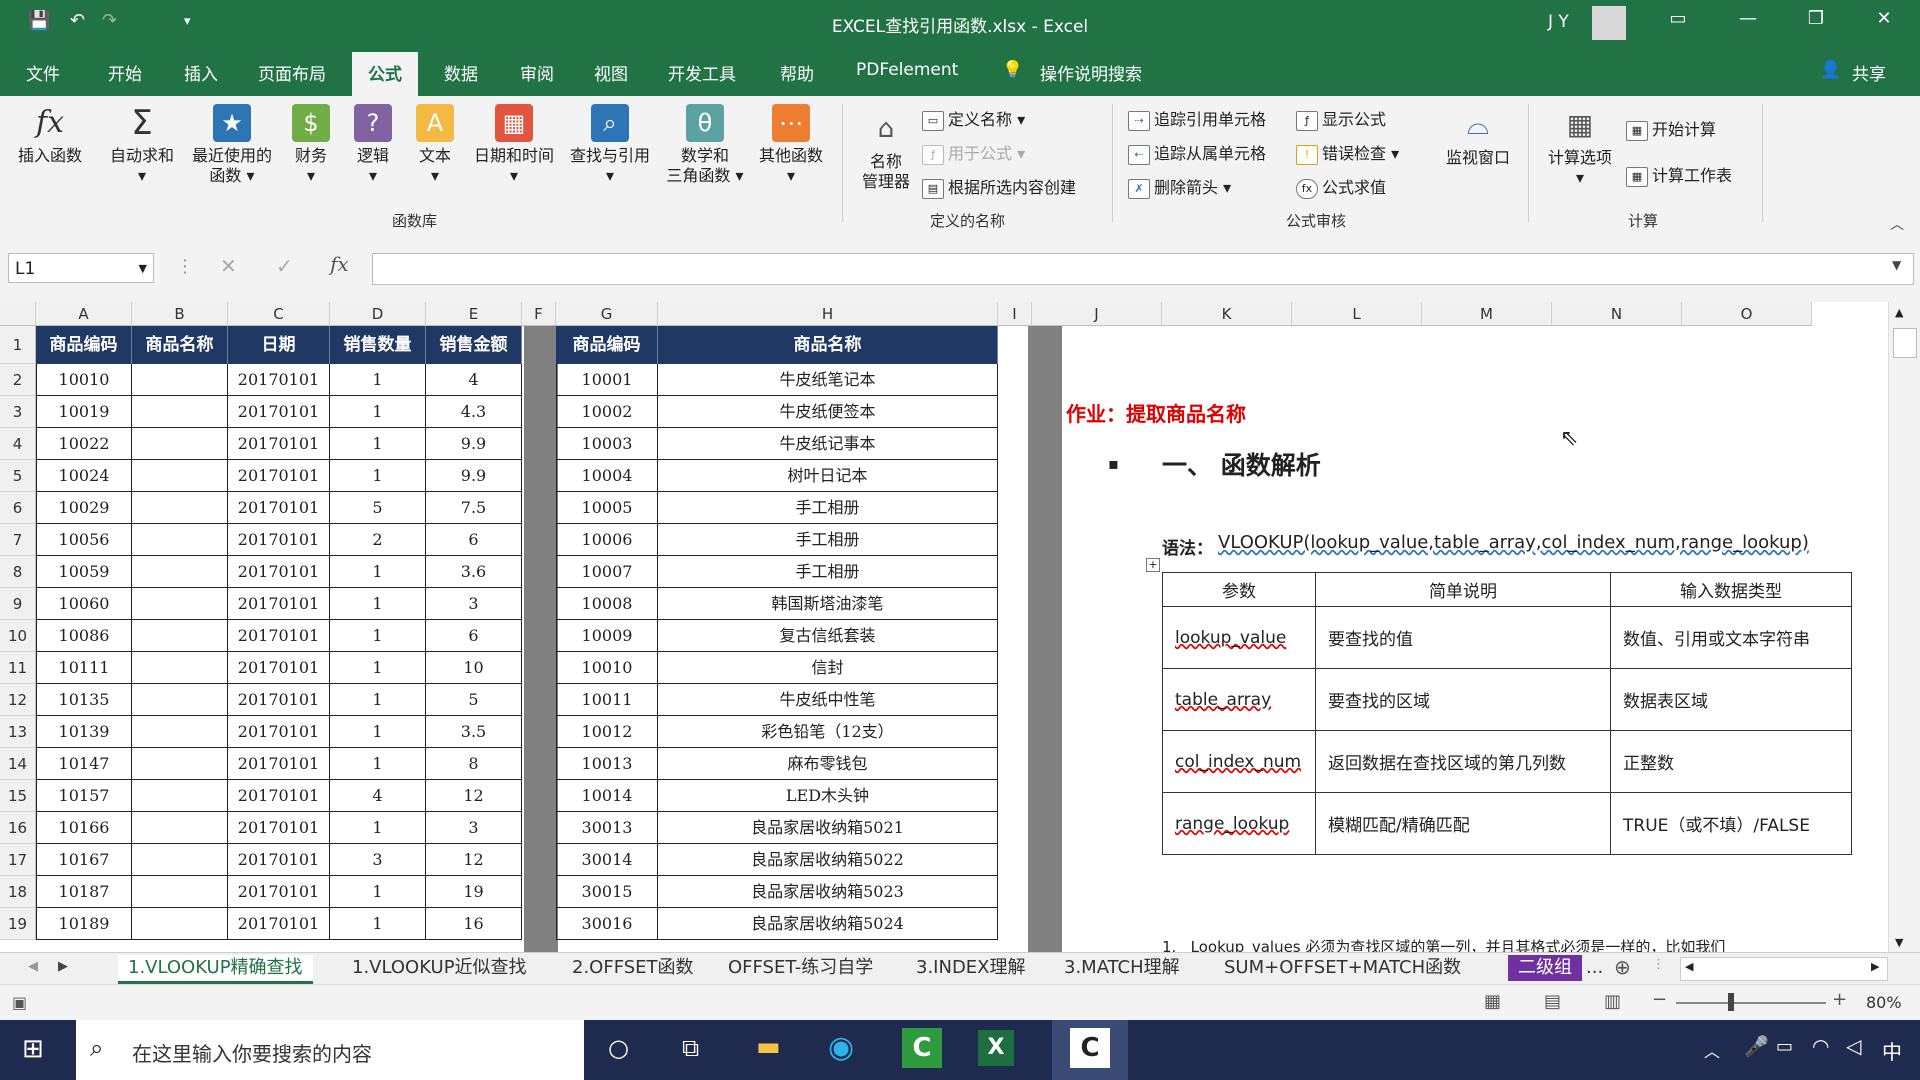 This screenshot has width=1920, height=1080. Describe the element at coordinates (84, 508) in the screenshot. I see `left-table-cell: 10029` at that location.